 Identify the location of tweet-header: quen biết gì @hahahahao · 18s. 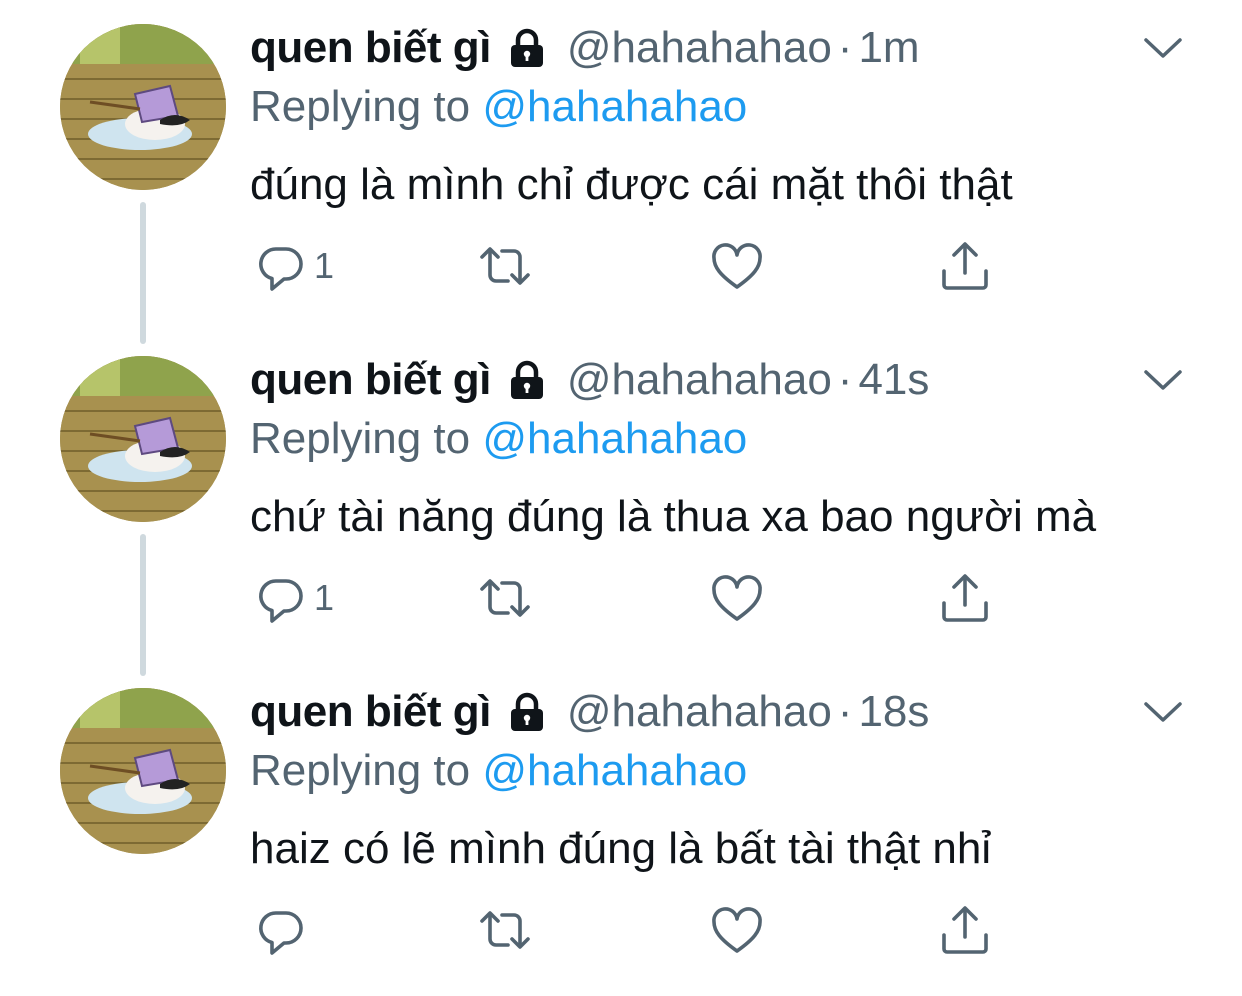
(589, 712).